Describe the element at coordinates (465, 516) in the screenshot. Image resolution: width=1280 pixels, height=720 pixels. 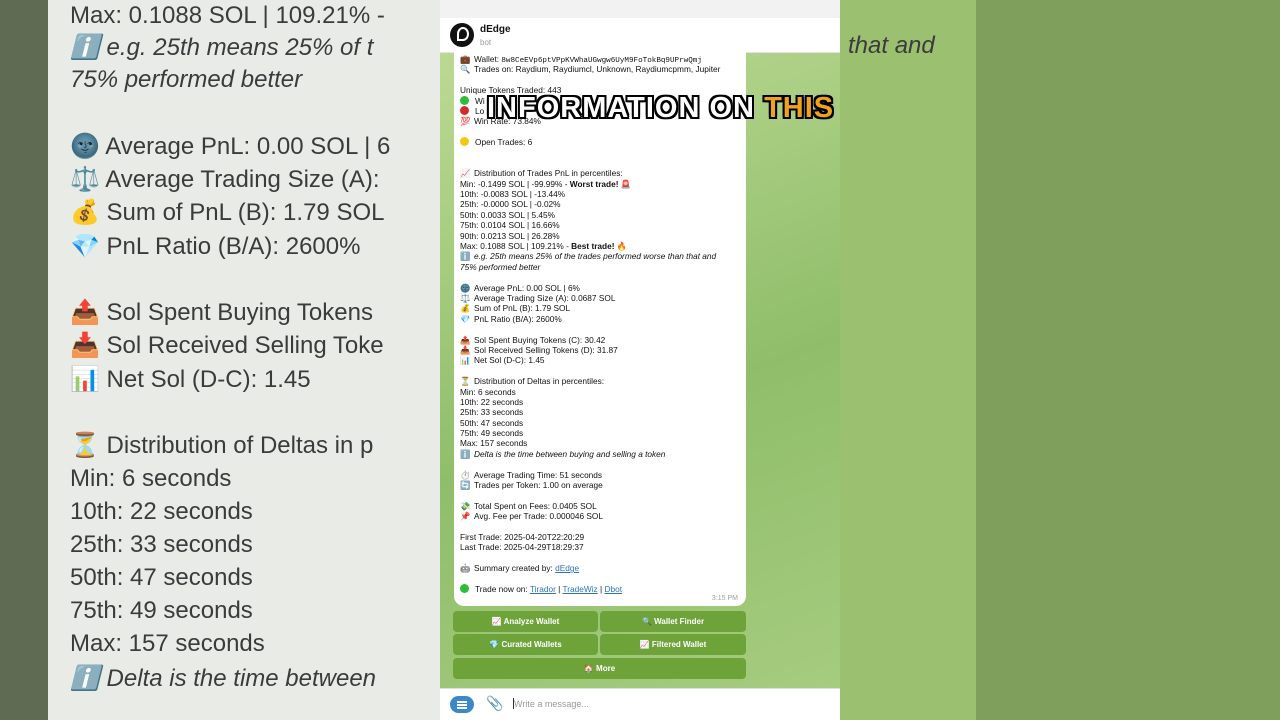
I see `pushpin-icon: 📌` at that location.